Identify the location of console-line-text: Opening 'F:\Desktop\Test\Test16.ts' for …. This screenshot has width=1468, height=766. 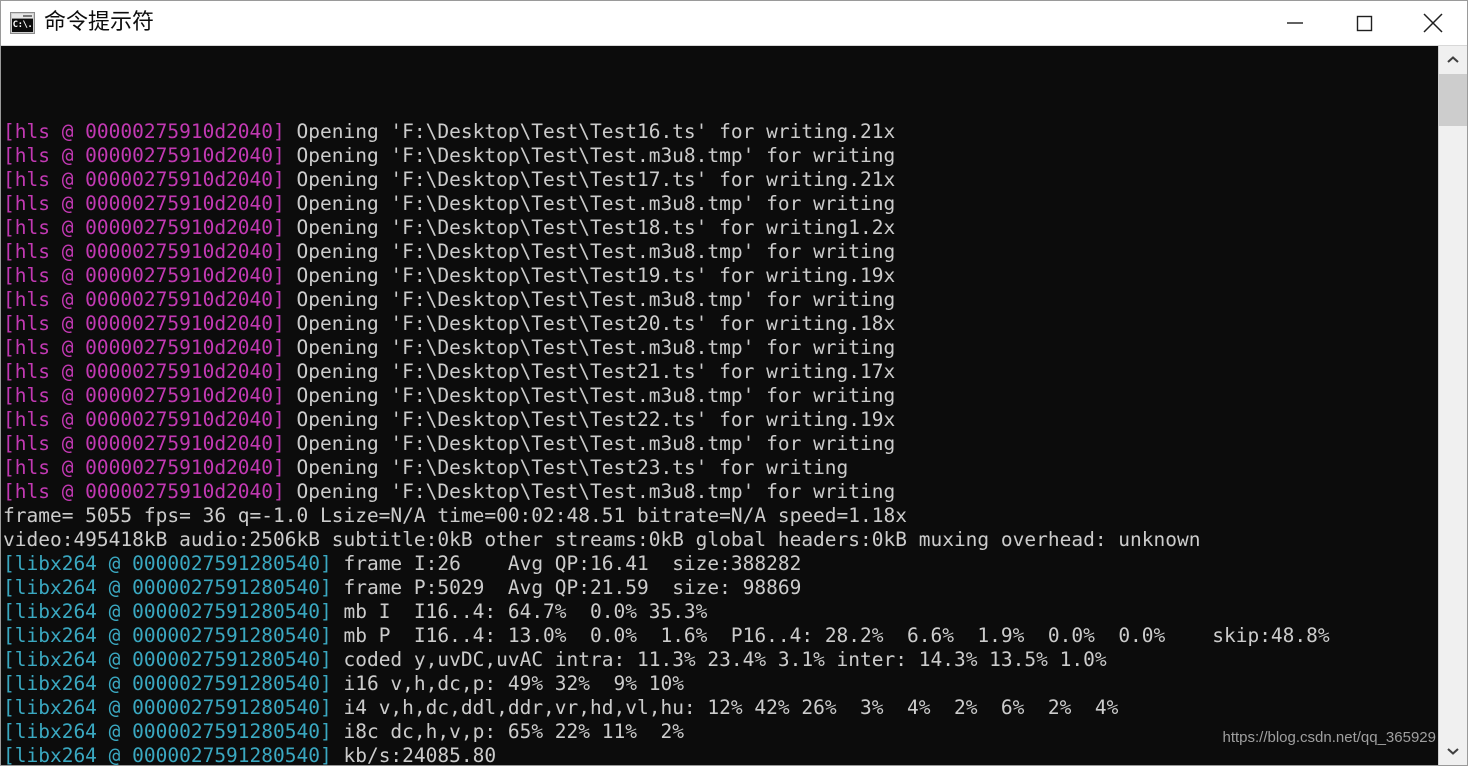
(590, 131).